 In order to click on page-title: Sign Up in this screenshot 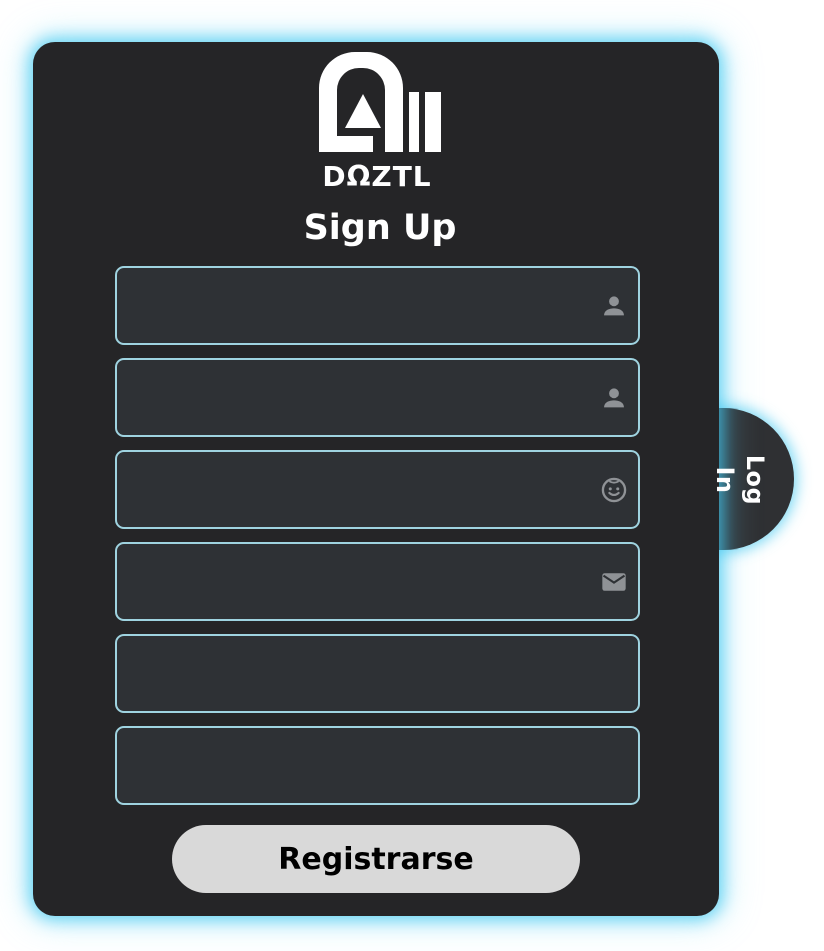, I will do `click(380, 228)`.